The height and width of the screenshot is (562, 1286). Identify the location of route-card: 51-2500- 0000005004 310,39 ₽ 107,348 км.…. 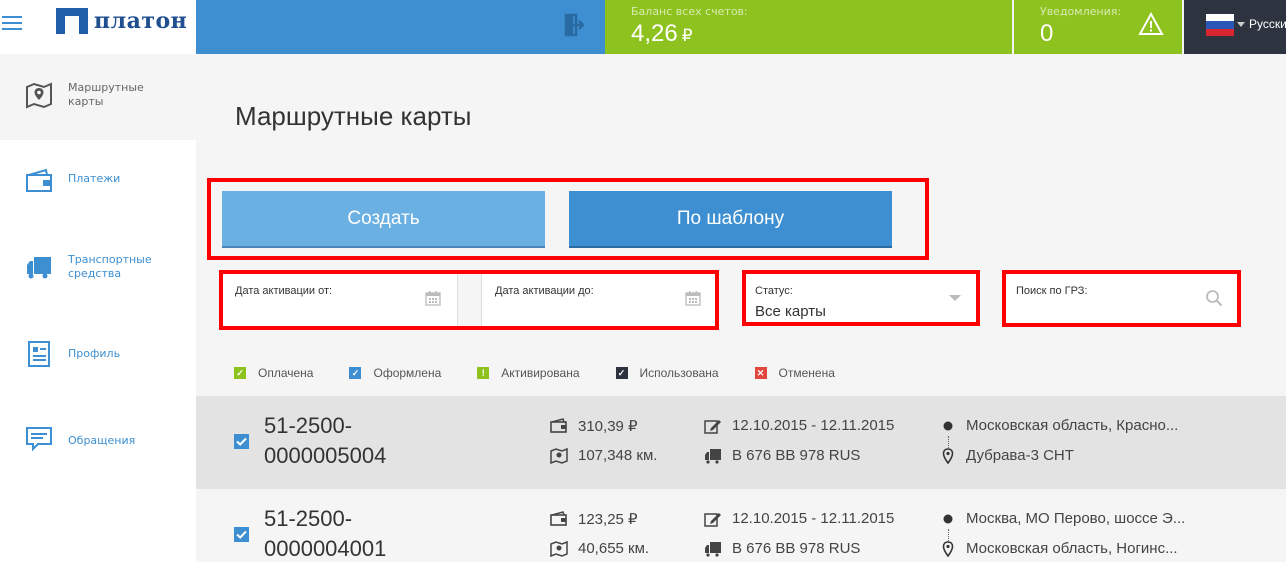
(741, 442).